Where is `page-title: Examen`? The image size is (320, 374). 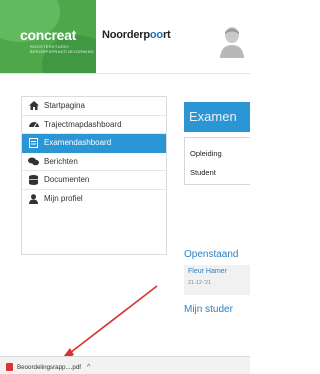
page-title: Examen is located at coordinates (213, 116).